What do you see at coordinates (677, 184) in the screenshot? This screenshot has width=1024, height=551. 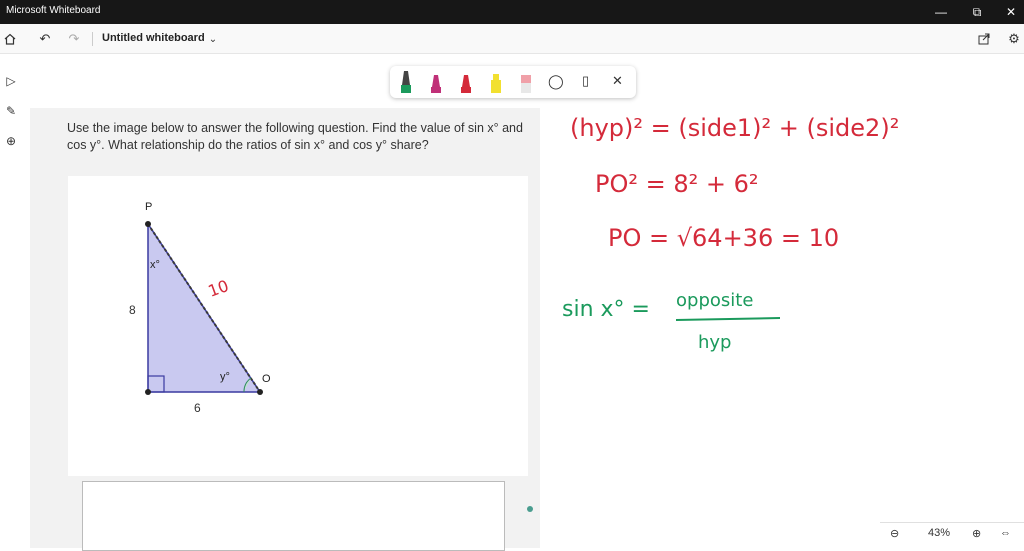 I see `ink-line: PO² = 8² + 6²` at bounding box center [677, 184].